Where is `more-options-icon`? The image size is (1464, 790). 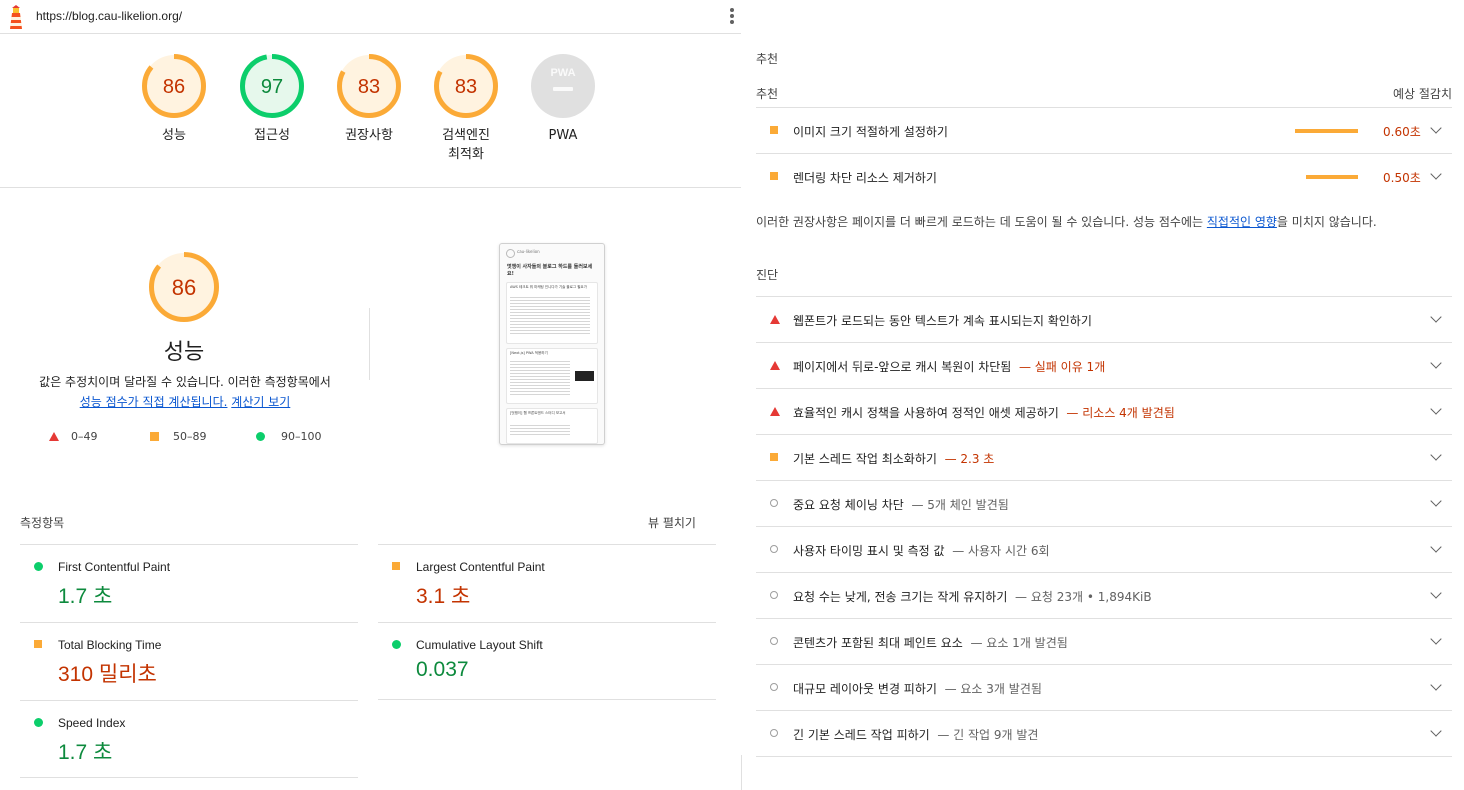
more-options-icon is located at coordinates (732, 17).